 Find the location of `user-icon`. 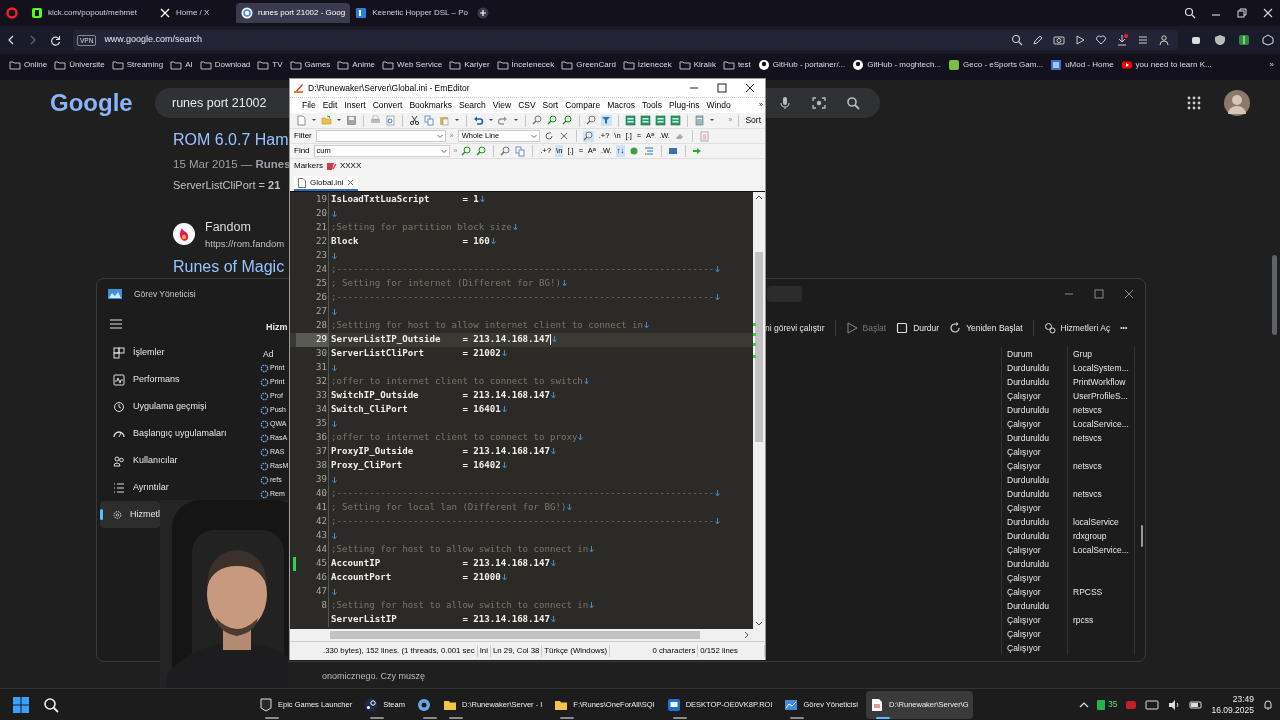

user-icon is located at coordinates (1164, 40).